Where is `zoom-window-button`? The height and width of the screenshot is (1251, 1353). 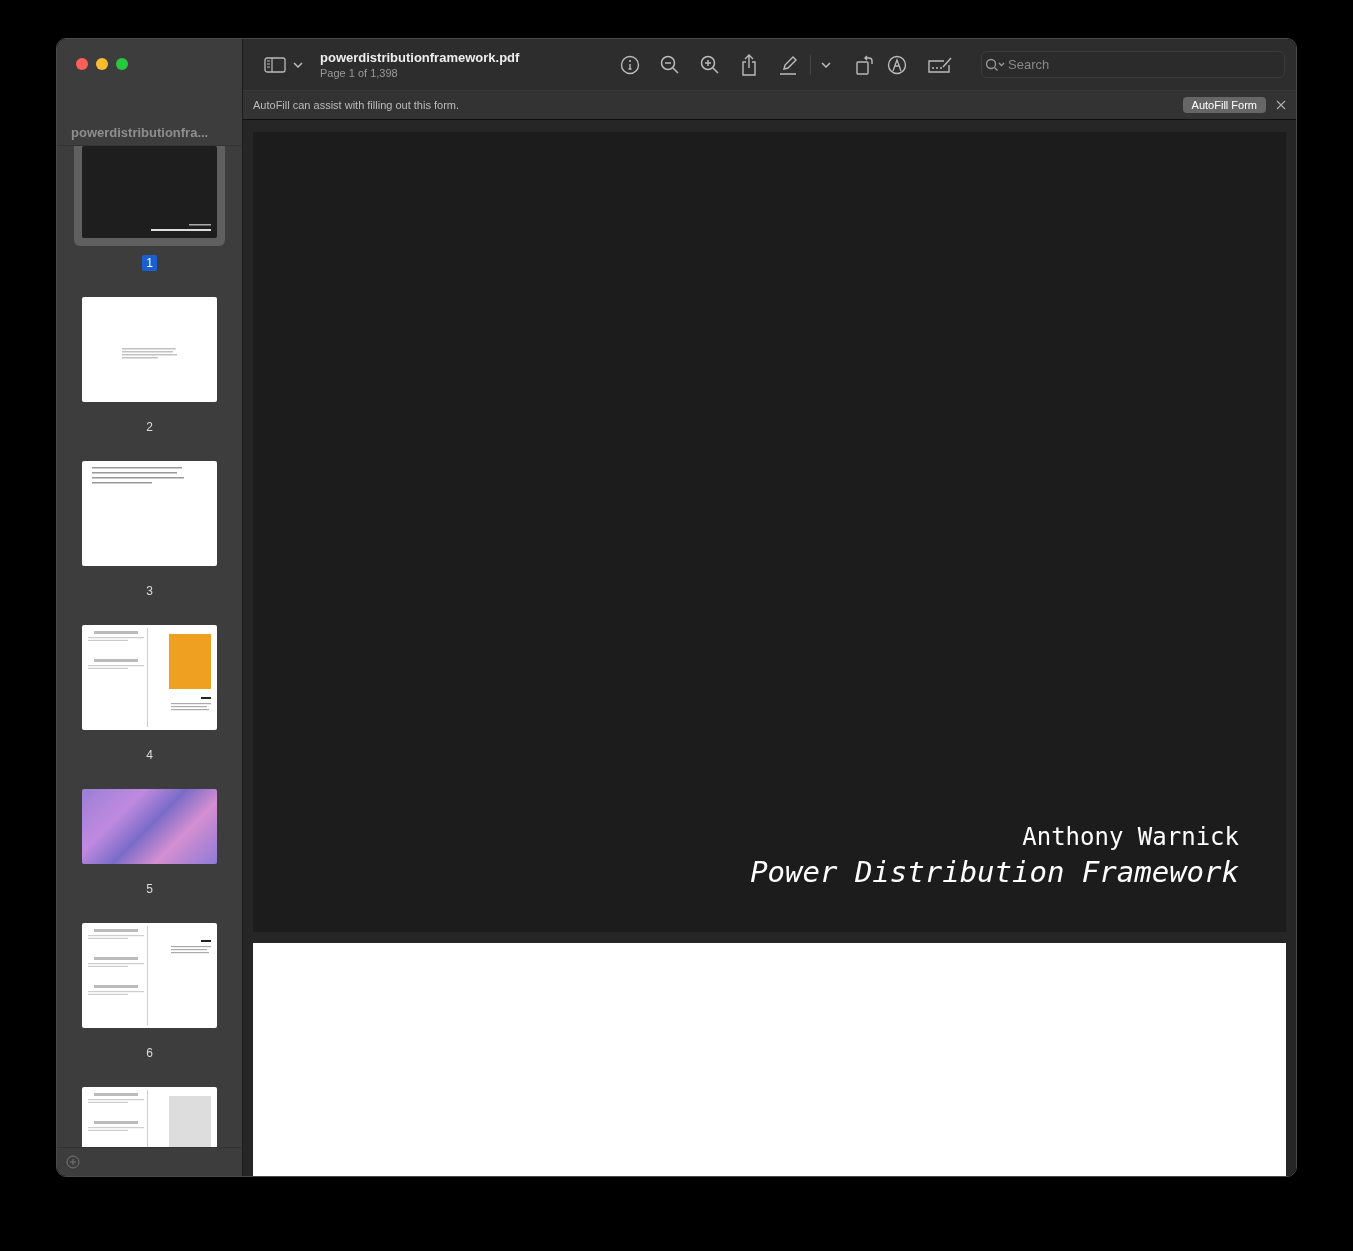
zoom-window-button is located at coordinates (122, 64).